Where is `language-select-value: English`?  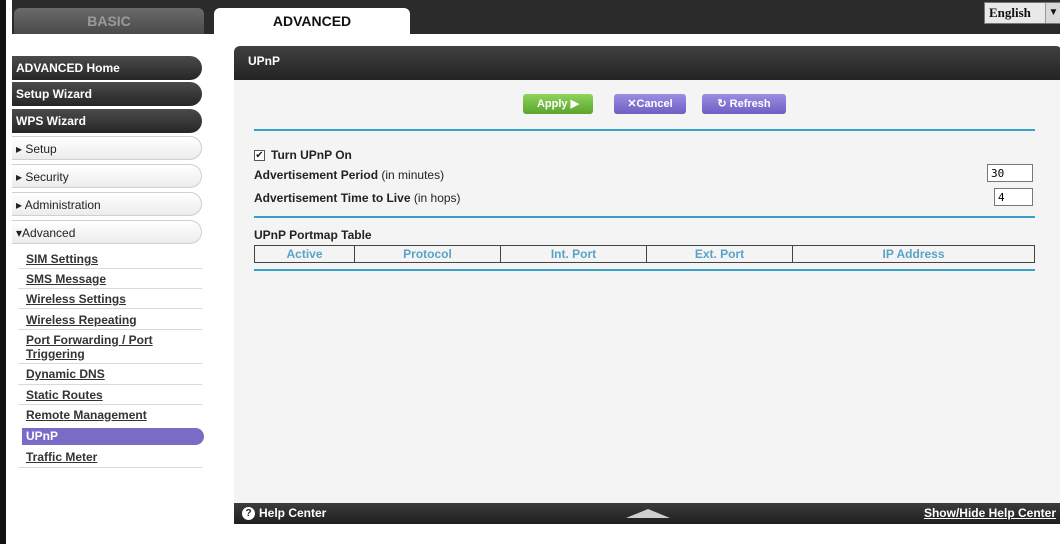 language-select-value: English is located at coordinates (1010, 12).